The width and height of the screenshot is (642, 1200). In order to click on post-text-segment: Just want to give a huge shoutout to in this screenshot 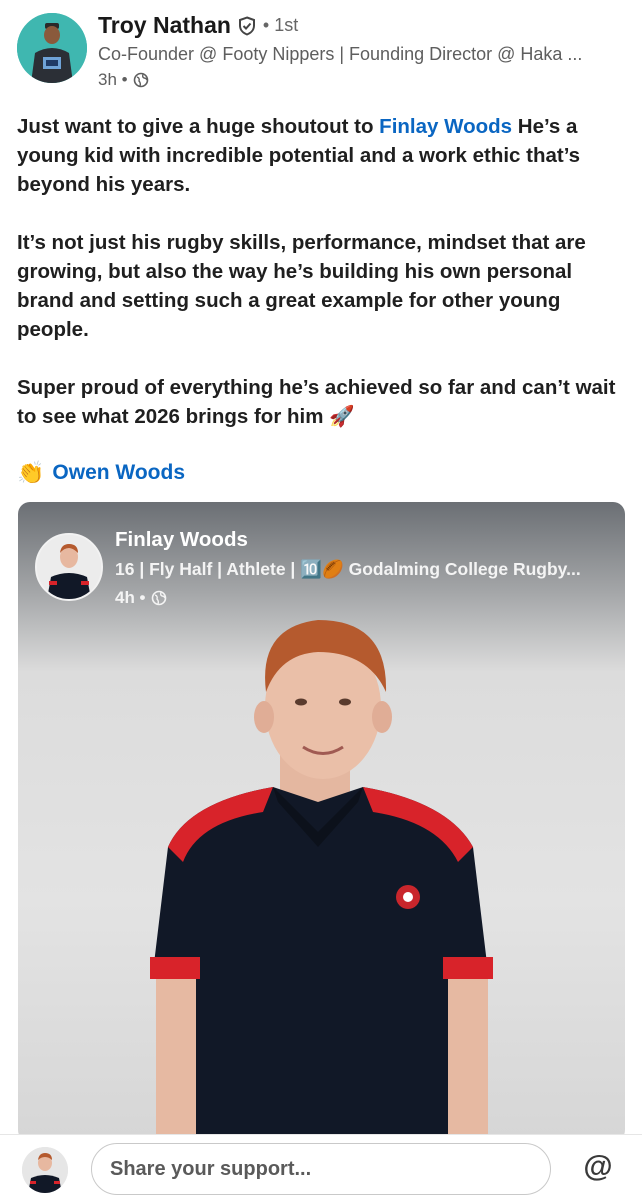, I will do `click(198, 126)`.